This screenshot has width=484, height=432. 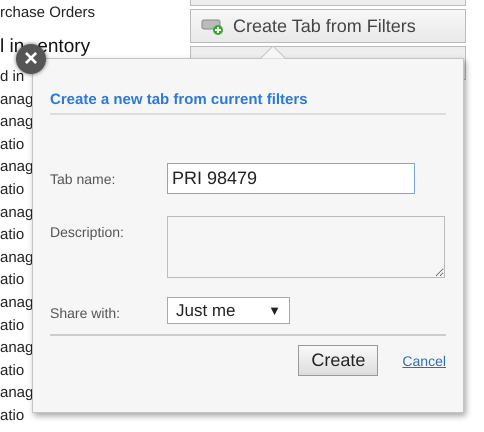 What do you see at coordinates (87, 231) in the screenshot?
I see `field-label: Description:` at bounding box center [87, 231].